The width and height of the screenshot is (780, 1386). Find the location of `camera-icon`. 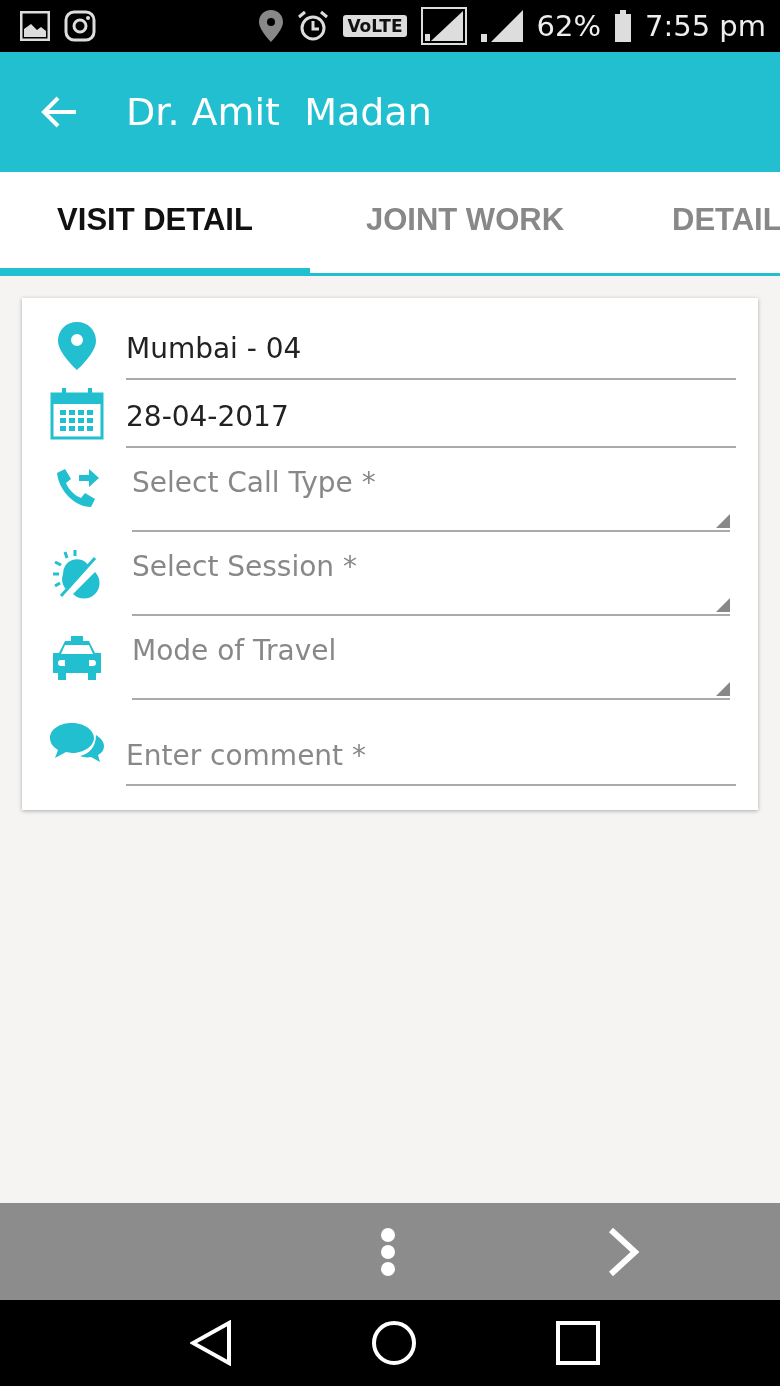

camera-icon is located at coordinates (80, 26).